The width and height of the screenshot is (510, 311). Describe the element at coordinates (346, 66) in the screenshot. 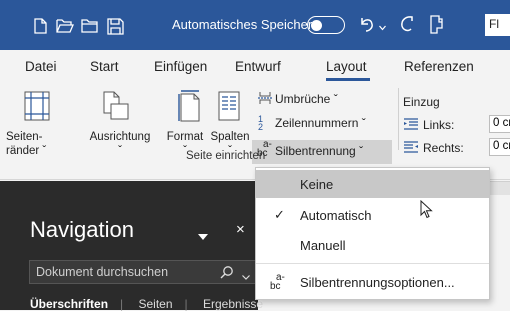

I see `tab-layout: Layout` at that location.